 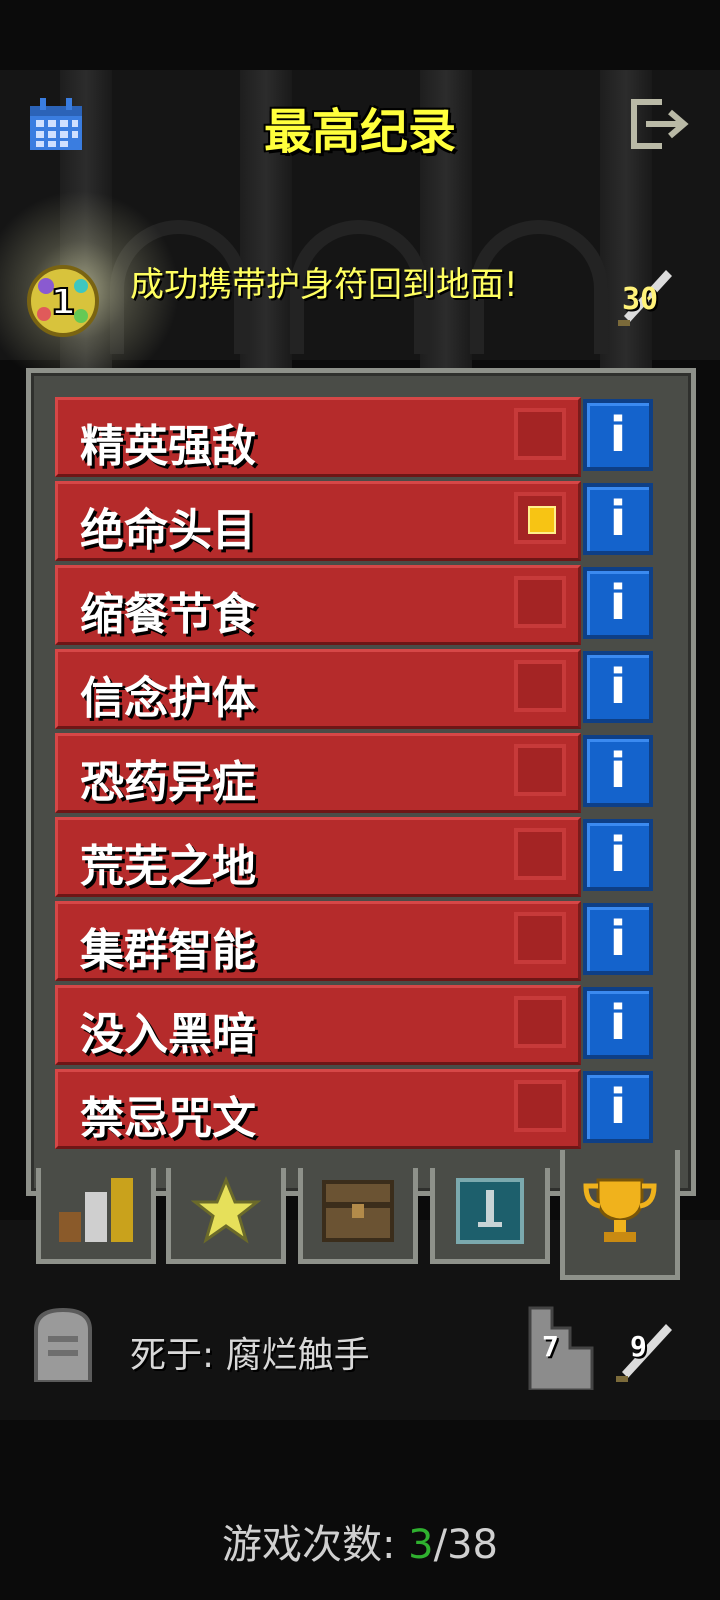 What do you see at coordinates (561, 1348) in the screenshot?
I see `depth-stairs-icon` at bounding box center [561, 1348].